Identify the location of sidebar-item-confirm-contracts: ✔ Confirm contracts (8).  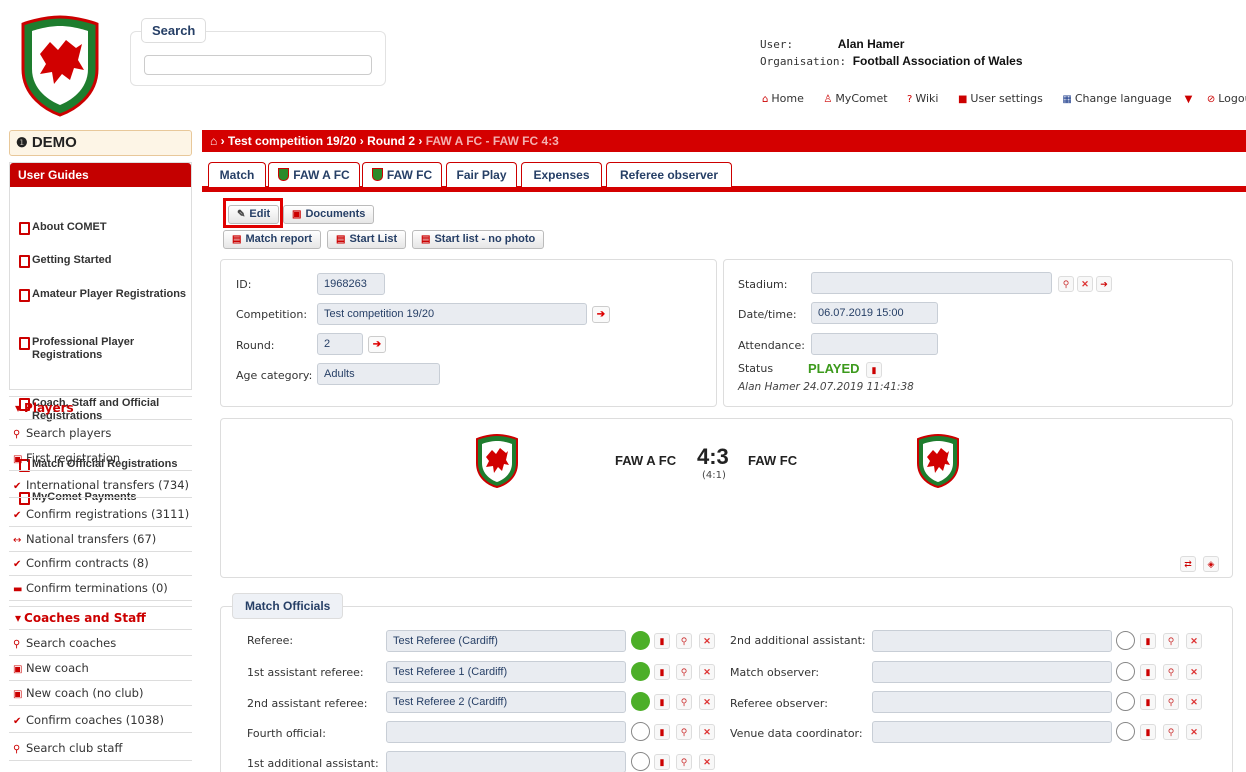
(100, 564).